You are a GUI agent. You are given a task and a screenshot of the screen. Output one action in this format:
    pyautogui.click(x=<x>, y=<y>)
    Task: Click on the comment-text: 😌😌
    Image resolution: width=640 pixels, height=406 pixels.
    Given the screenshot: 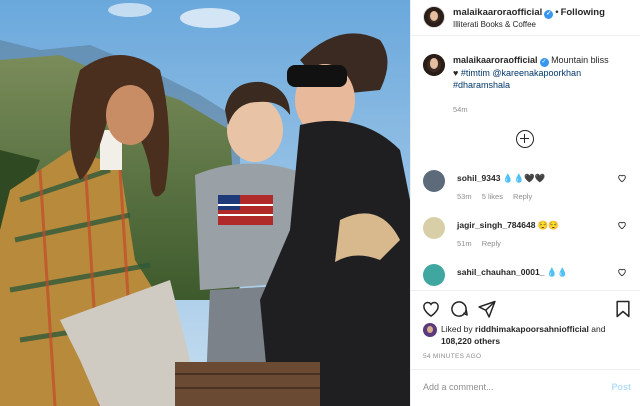 What is the action you would take?
    pyautogui.click(x=548, y=225)
    